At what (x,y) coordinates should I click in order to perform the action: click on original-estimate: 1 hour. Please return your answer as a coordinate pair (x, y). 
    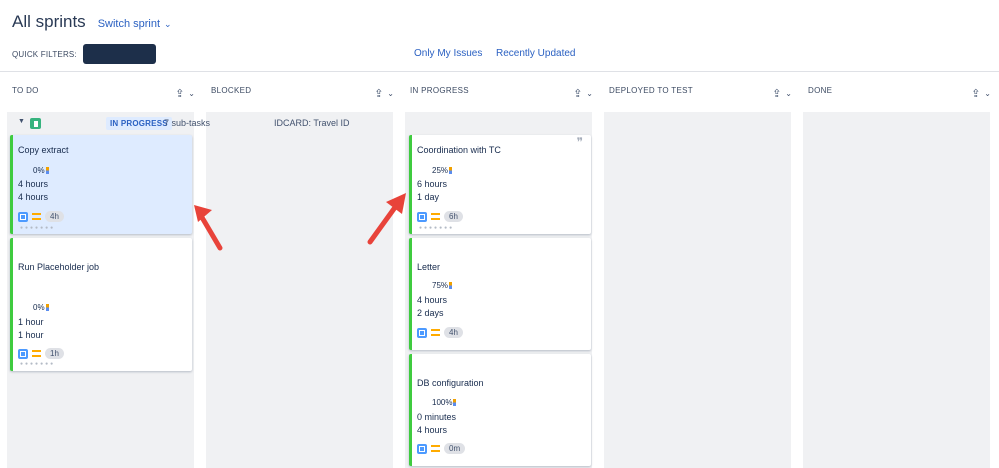
    Looking at the image, I should click on (31, 335).